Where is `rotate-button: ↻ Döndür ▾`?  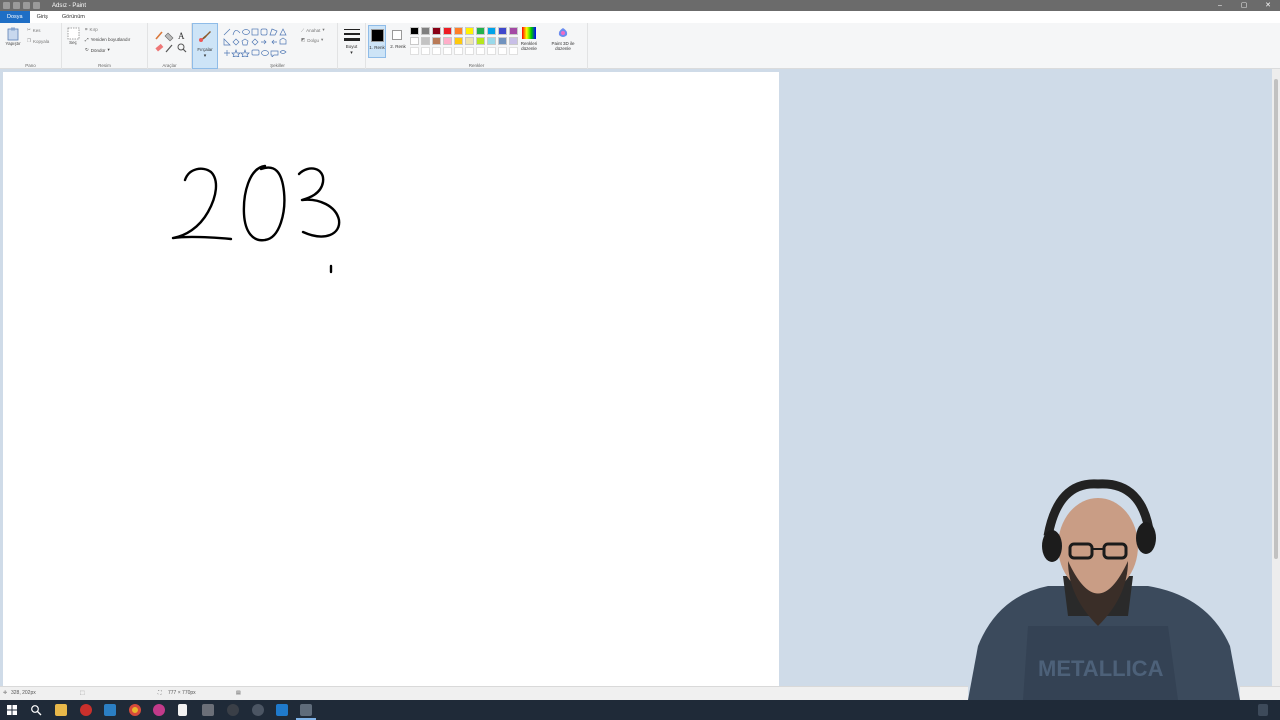
rotate-button: ↻ Döndür ▾ is located at coordinates (97, 50).